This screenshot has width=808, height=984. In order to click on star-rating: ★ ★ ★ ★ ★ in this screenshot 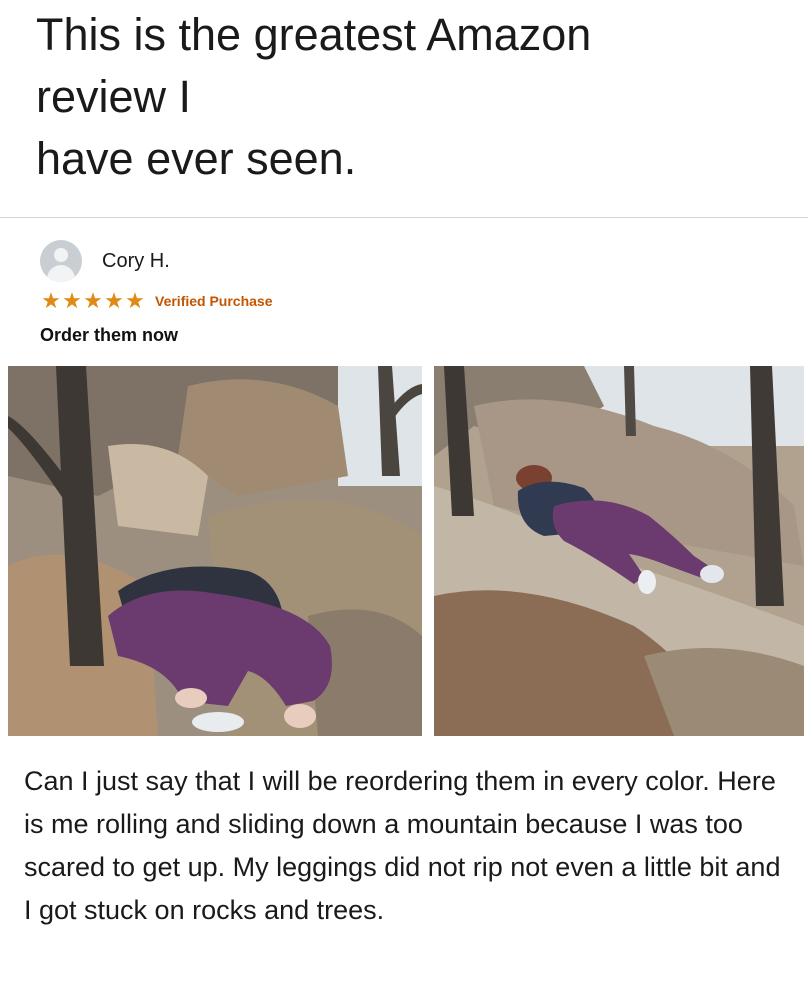, I will do `click(92, 301)`.